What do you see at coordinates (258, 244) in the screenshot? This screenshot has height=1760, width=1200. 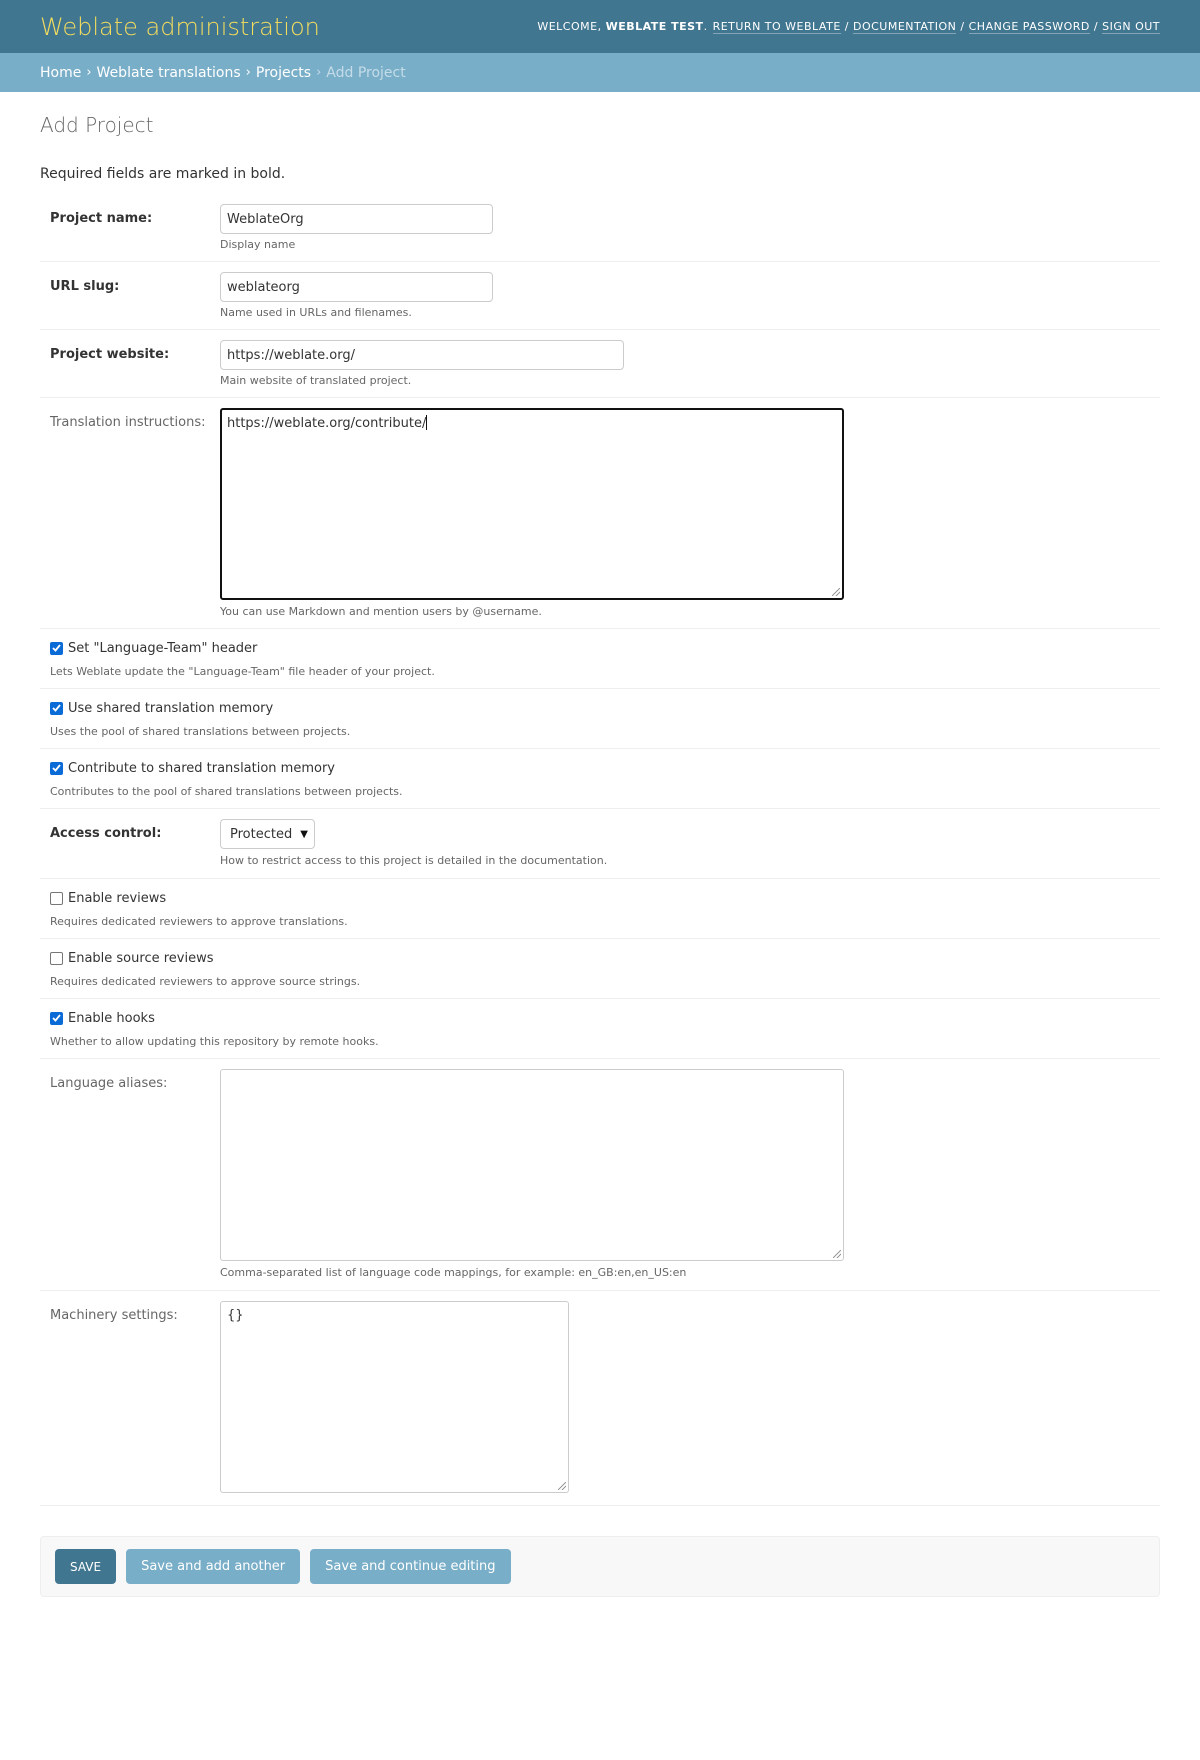 I see `project-name-help: Display name` at bounding box center [258, 244].